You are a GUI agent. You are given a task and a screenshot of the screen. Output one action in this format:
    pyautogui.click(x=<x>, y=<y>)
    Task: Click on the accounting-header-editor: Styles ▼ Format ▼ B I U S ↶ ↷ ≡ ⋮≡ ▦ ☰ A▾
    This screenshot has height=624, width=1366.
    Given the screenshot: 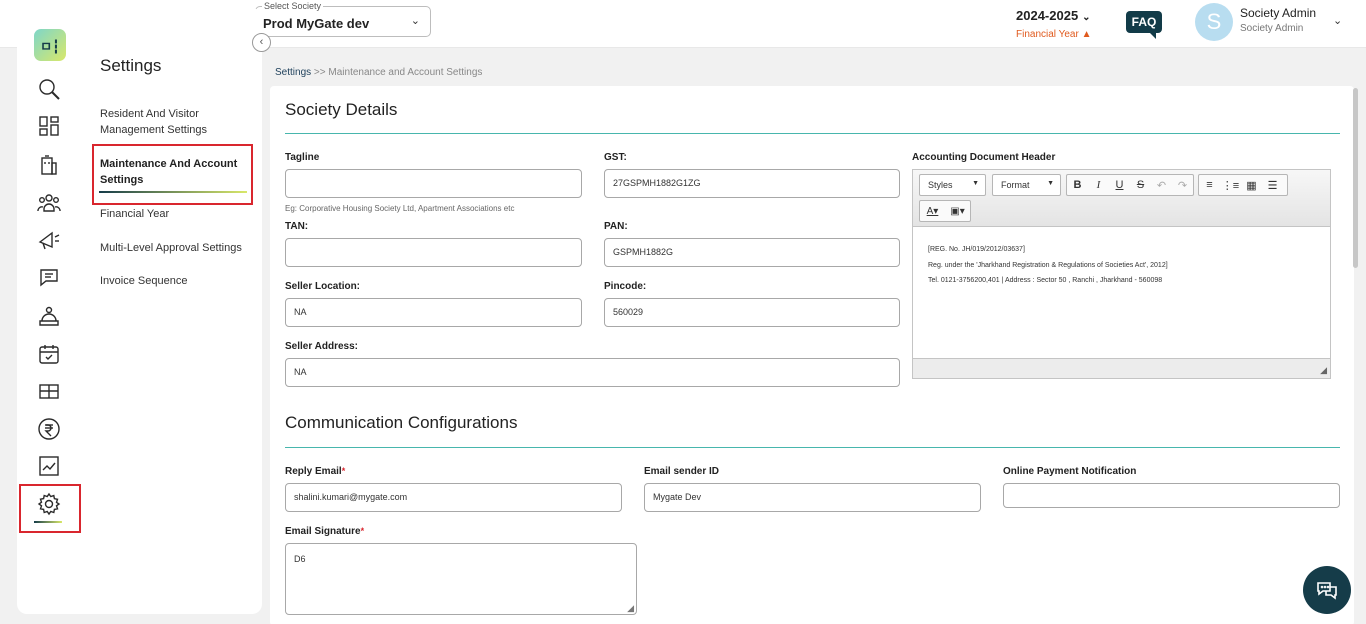 What is the action you would take?
    pyautogui.click(x=1121, y=274)
    